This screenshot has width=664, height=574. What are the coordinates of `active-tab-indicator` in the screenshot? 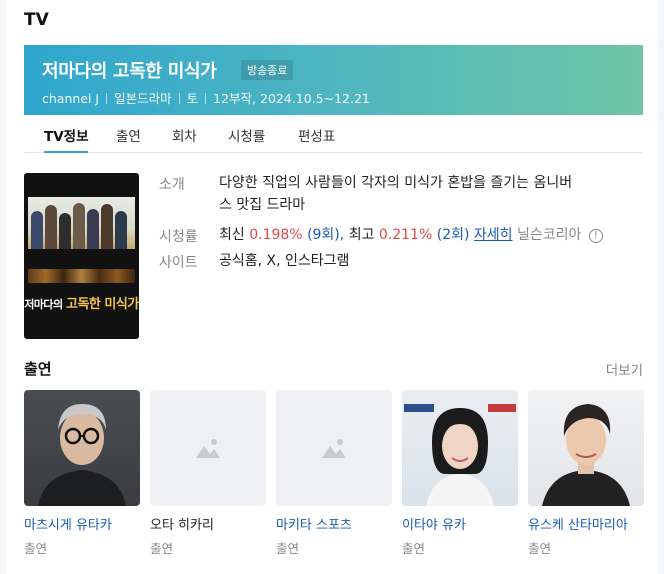 It's located at (66, 152).